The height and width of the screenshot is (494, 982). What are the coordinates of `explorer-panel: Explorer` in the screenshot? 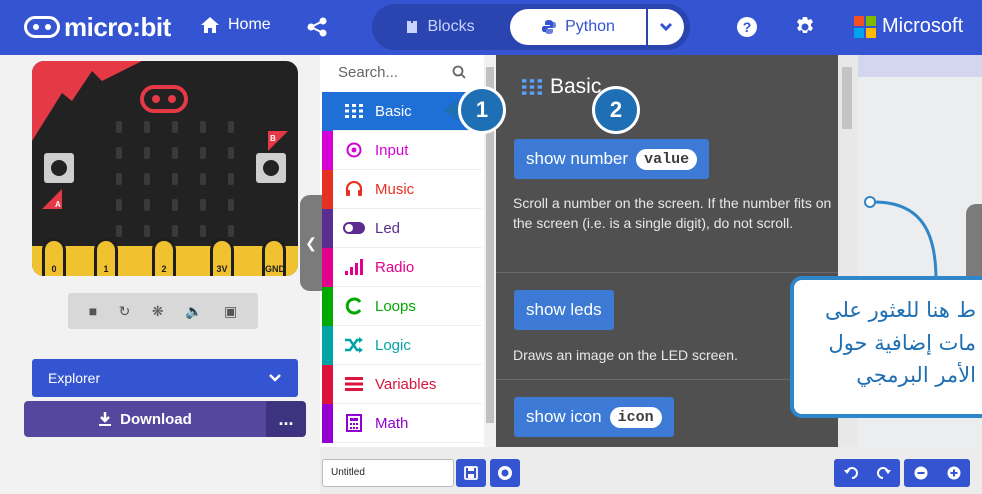 It's located at (165, 378).